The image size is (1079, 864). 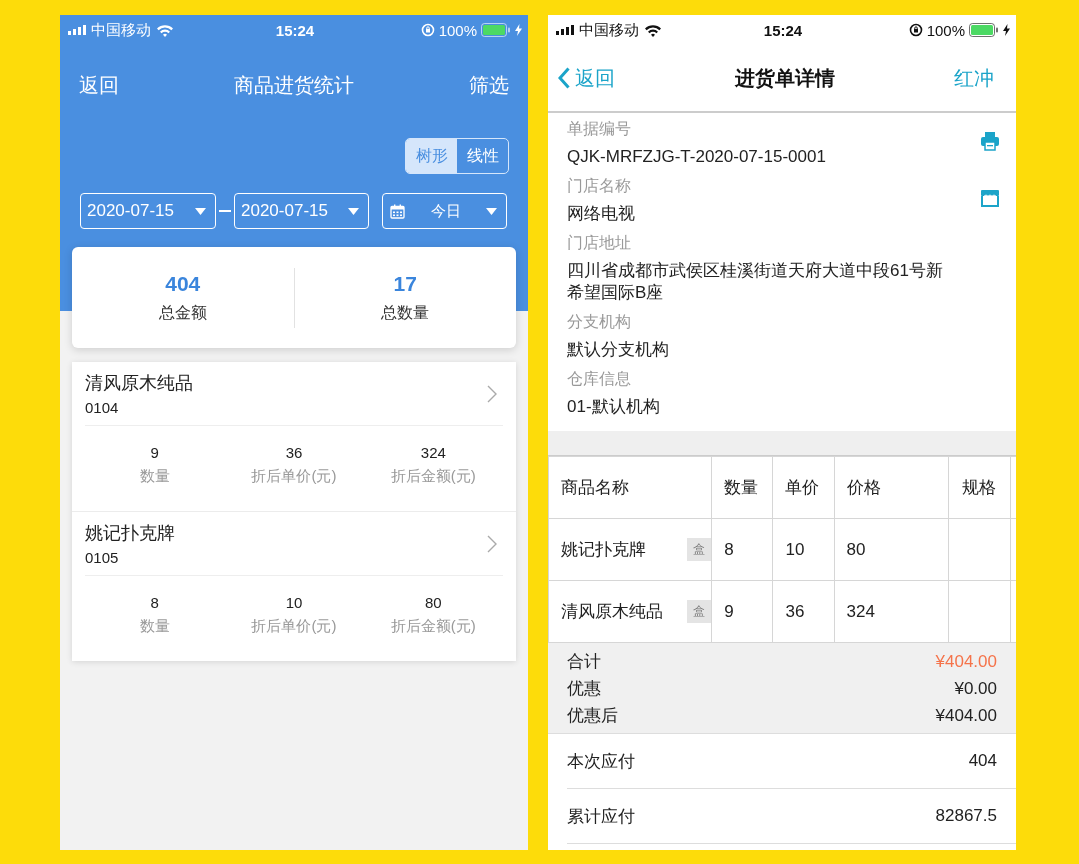 What do you see at coordinates (784, 78) in the screenshot?
I see `page-title: 进货单详情` at bounding box center [784, 78].